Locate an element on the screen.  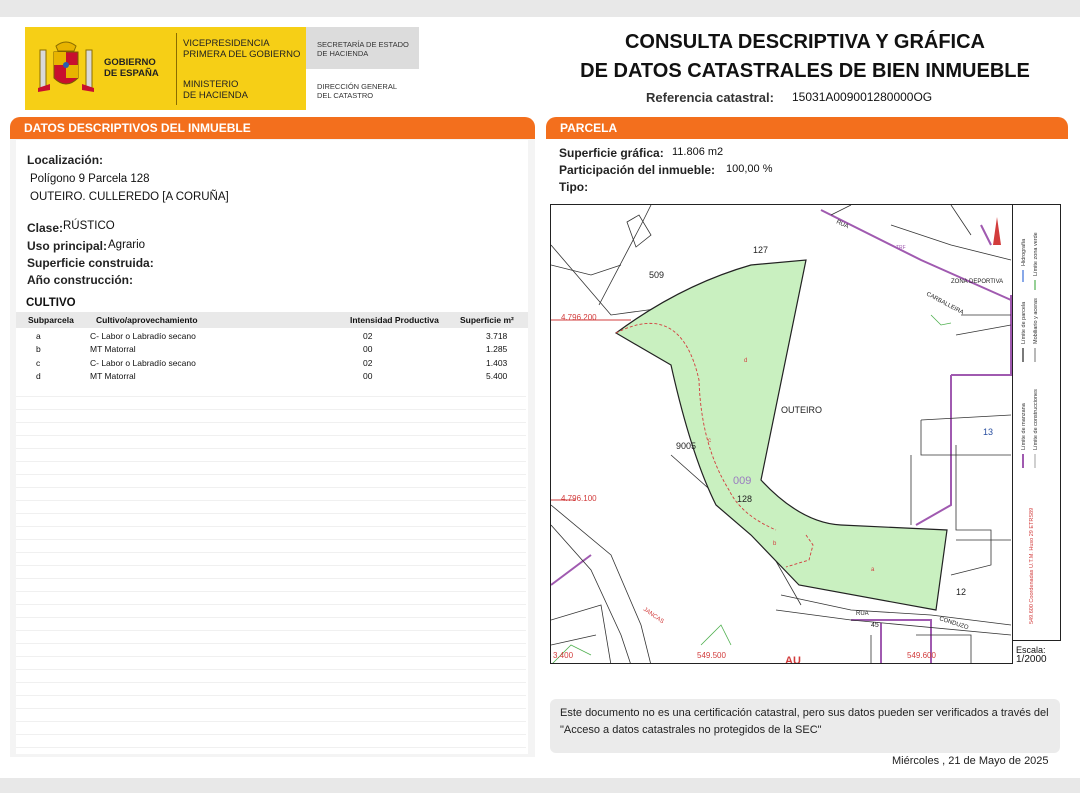
logo-divider is located at coordinates (176, 69).